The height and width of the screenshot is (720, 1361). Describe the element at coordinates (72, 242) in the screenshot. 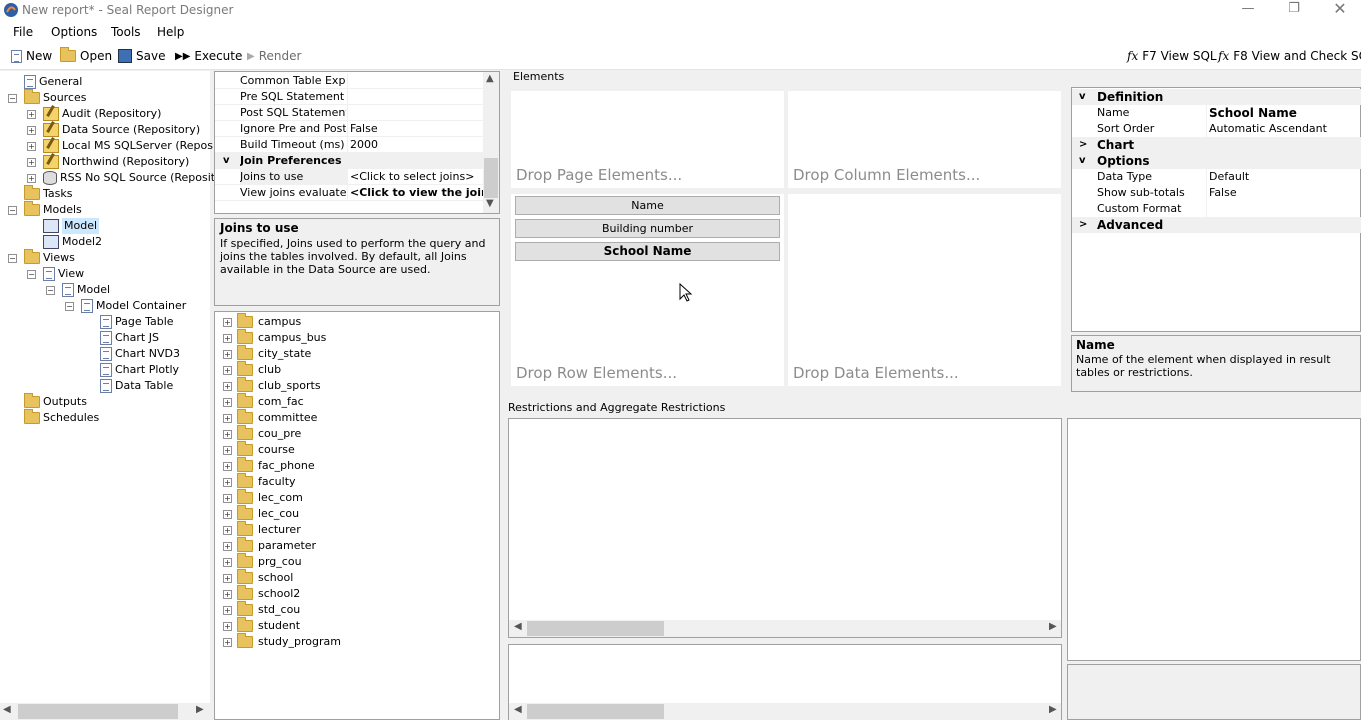

I see `tree-node: Model2` at that location.